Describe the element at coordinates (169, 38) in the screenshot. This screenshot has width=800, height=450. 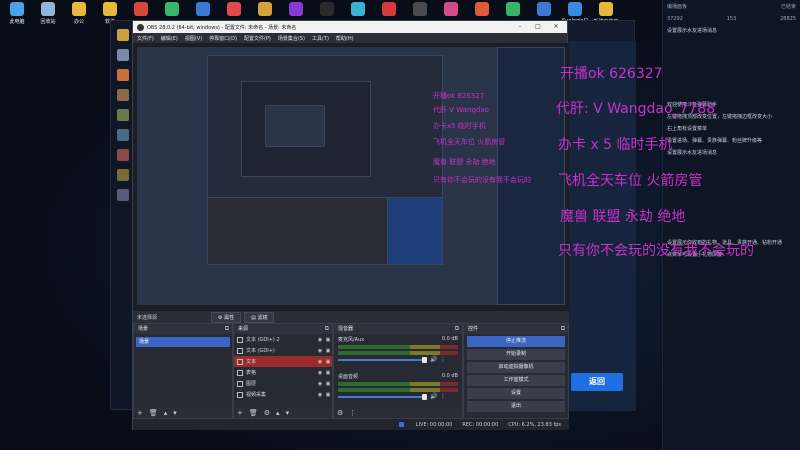
I see `menu-item: 编辑(E)` at that location.